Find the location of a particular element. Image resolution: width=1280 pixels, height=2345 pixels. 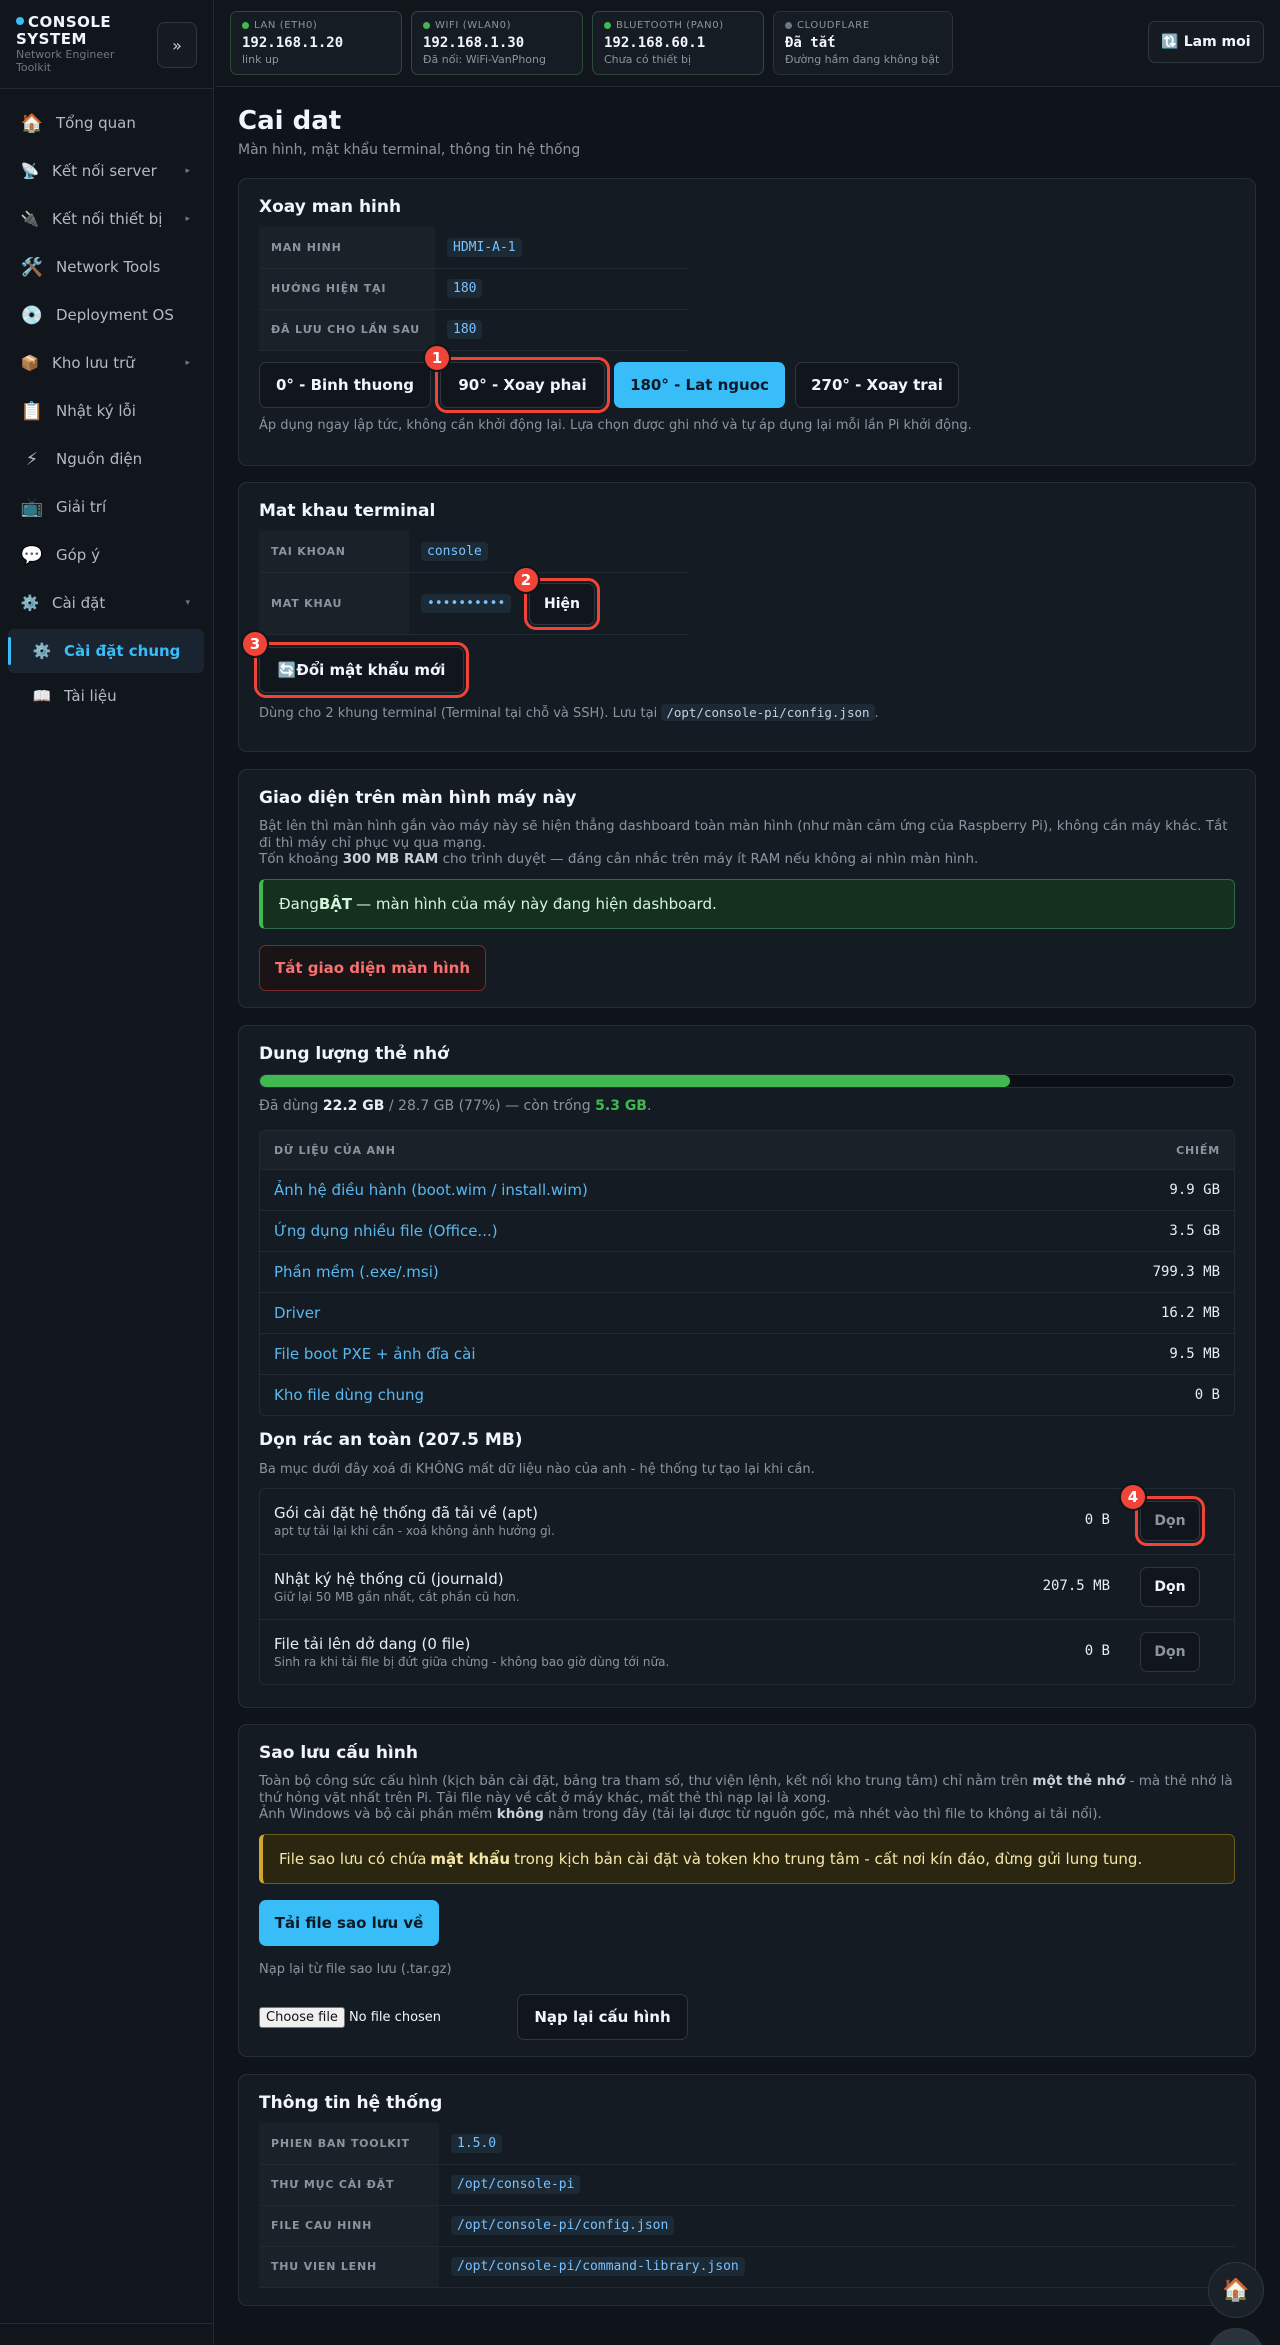

sidebar-item-settings: ⚙️ Cài đặt ▾ is located at coordinates (106, 603).